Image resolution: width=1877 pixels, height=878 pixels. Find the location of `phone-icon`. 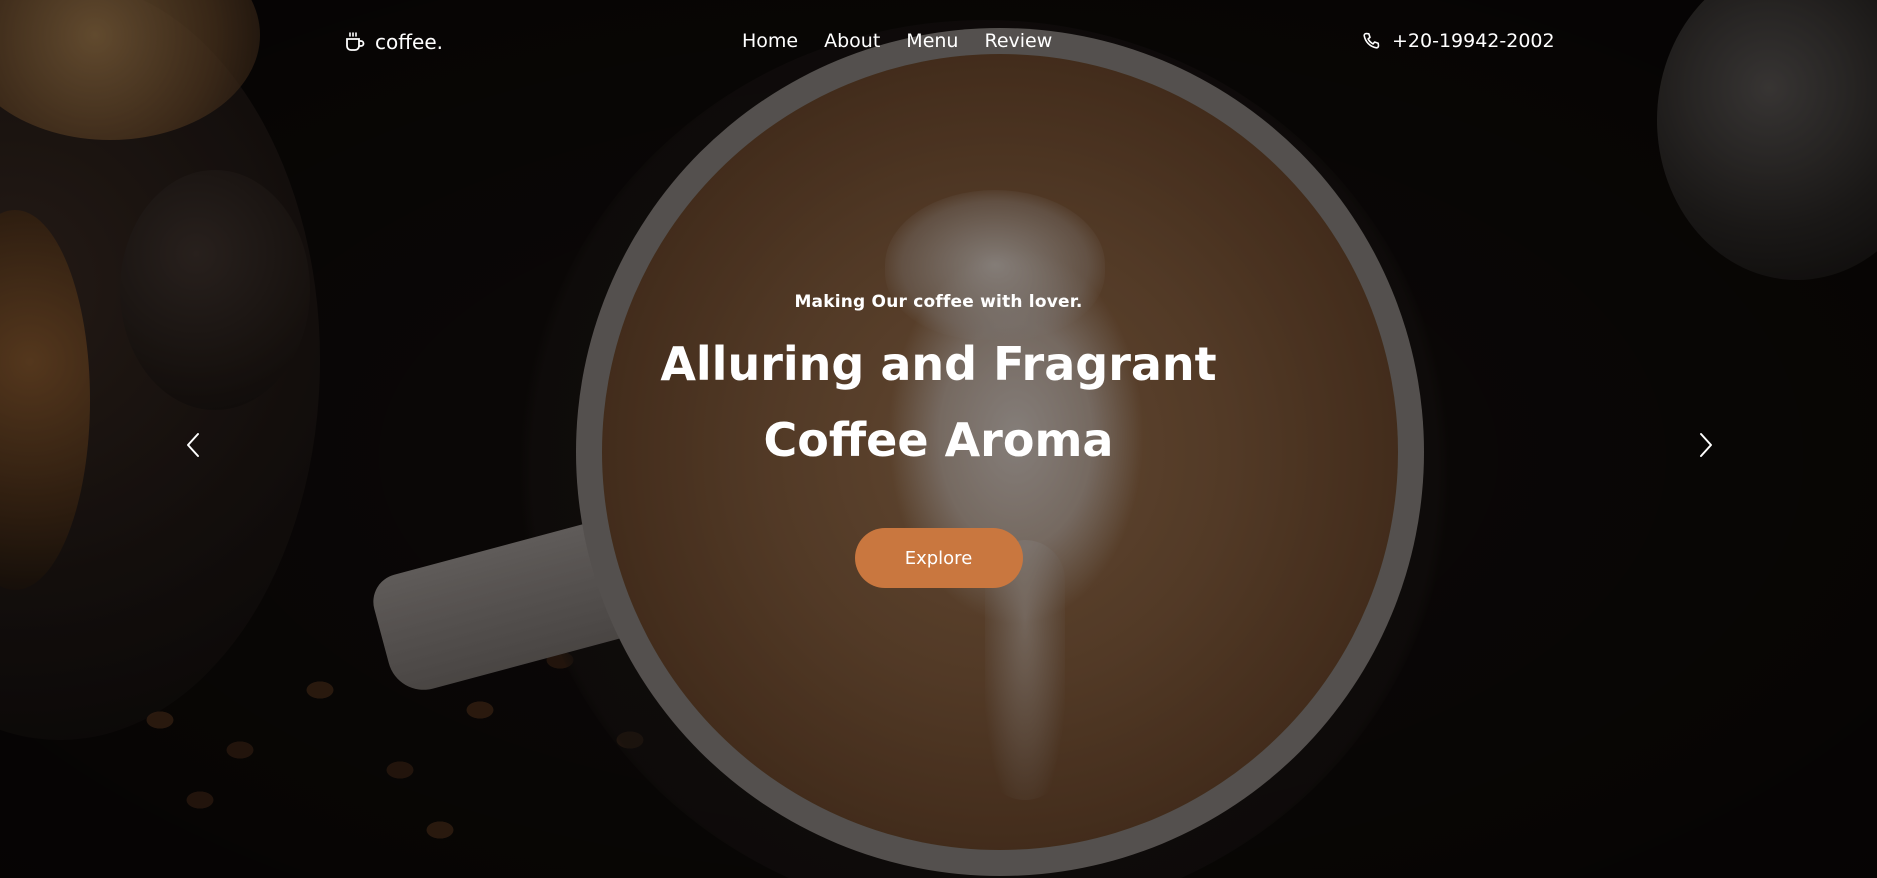

phone-icon is located at coordinates (1371, 41).